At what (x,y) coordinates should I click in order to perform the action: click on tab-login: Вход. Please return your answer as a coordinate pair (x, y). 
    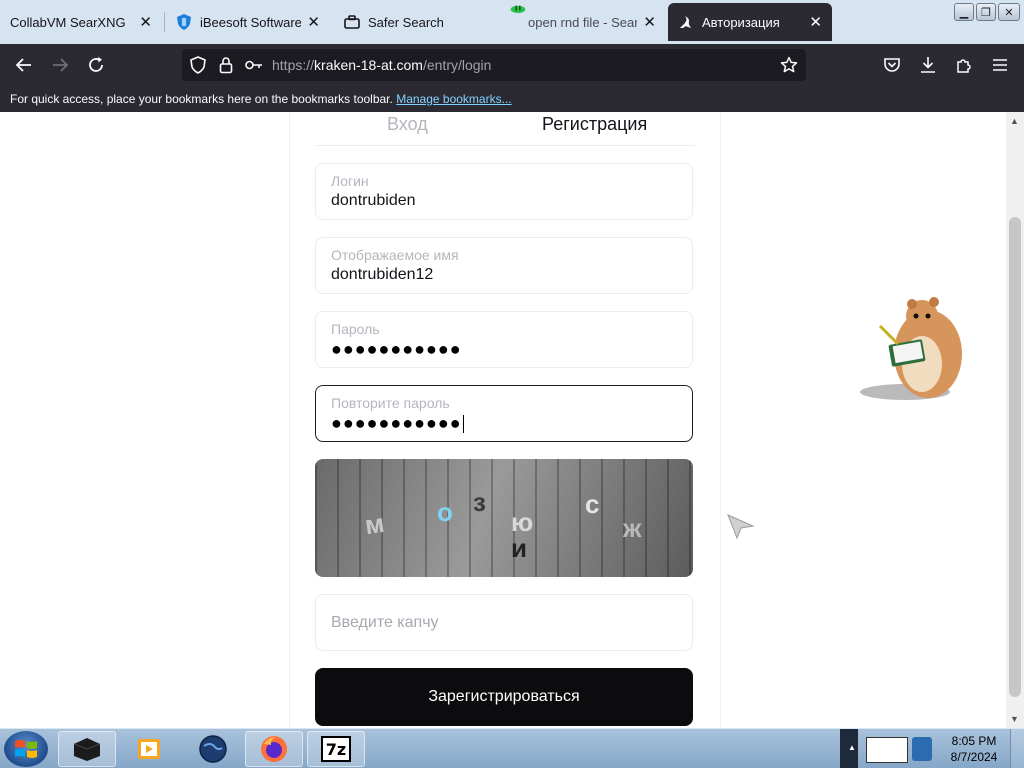
    Looking at the image, I should click on (407, 124).